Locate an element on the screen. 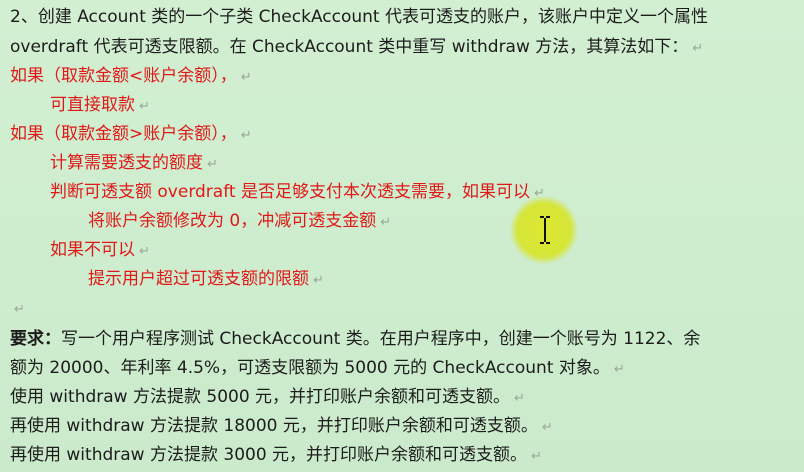 Image resolution: width=804 pixels, height=472 pixels. code-line: 如果（取款金额>账户余额）， ↵ is located at coordinates (131, 134).